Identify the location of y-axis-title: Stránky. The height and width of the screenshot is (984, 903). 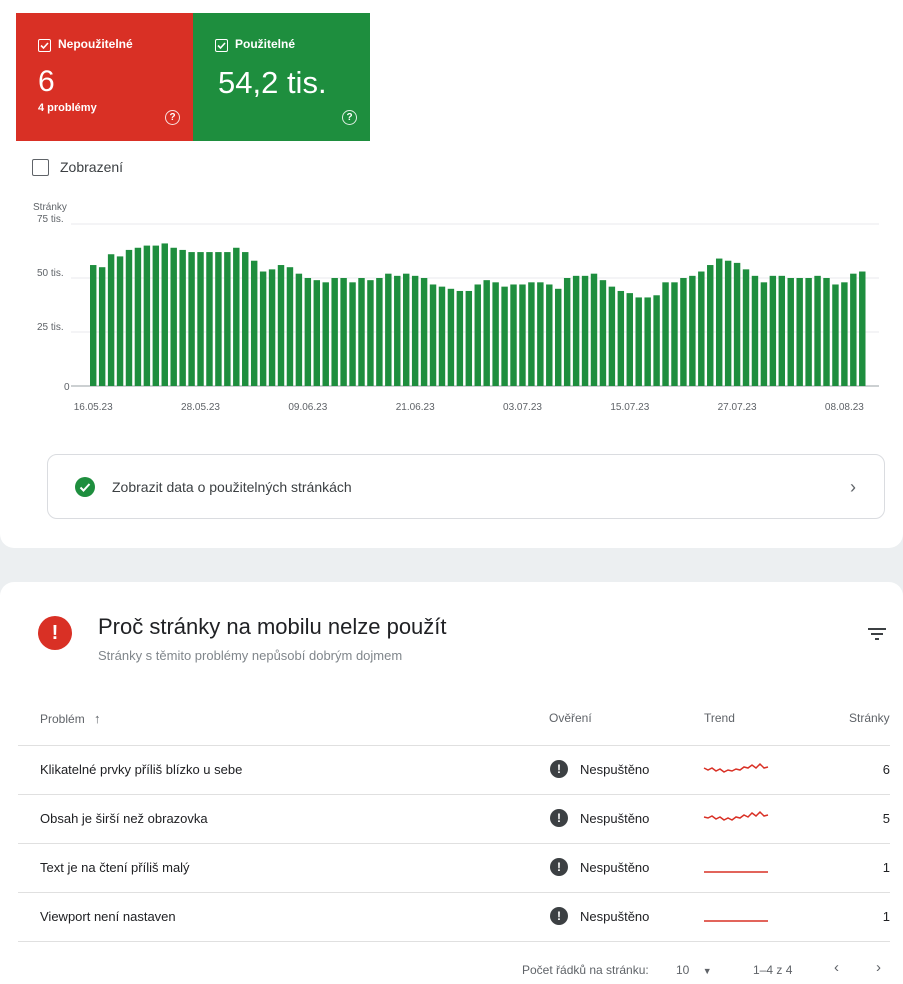
(50, 207).